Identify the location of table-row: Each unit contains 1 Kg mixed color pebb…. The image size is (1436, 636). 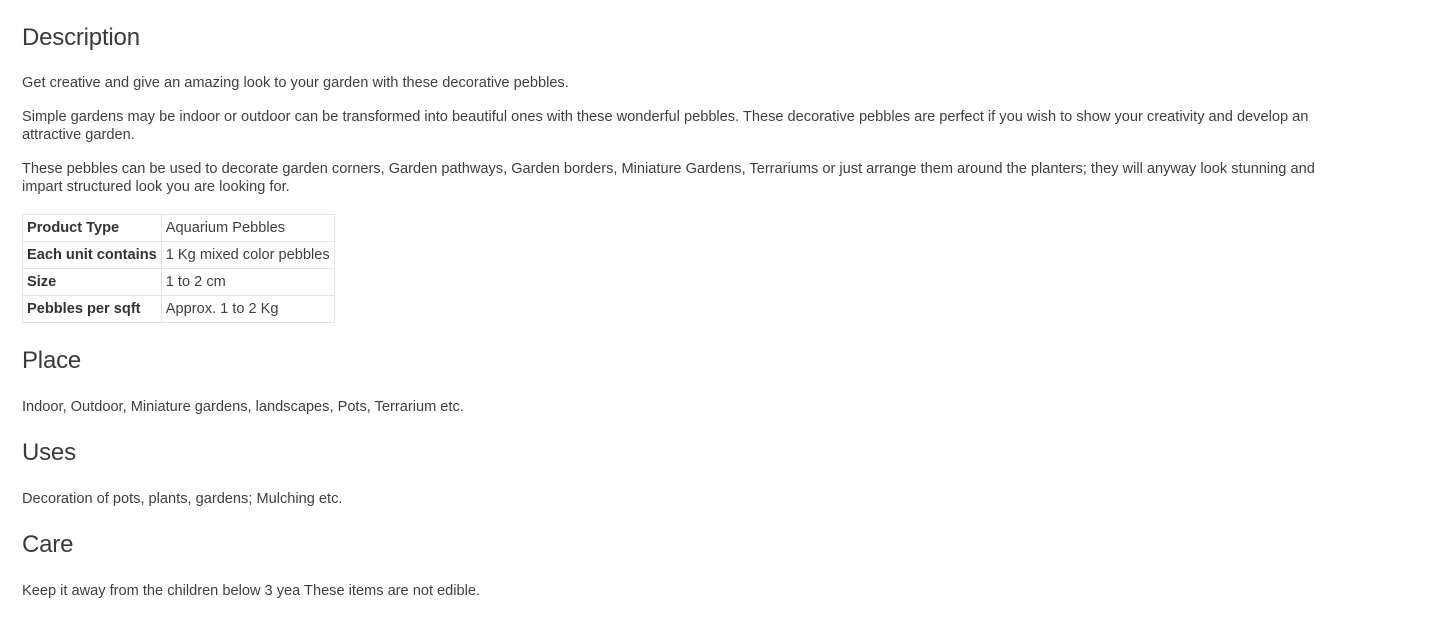
(178, 255).